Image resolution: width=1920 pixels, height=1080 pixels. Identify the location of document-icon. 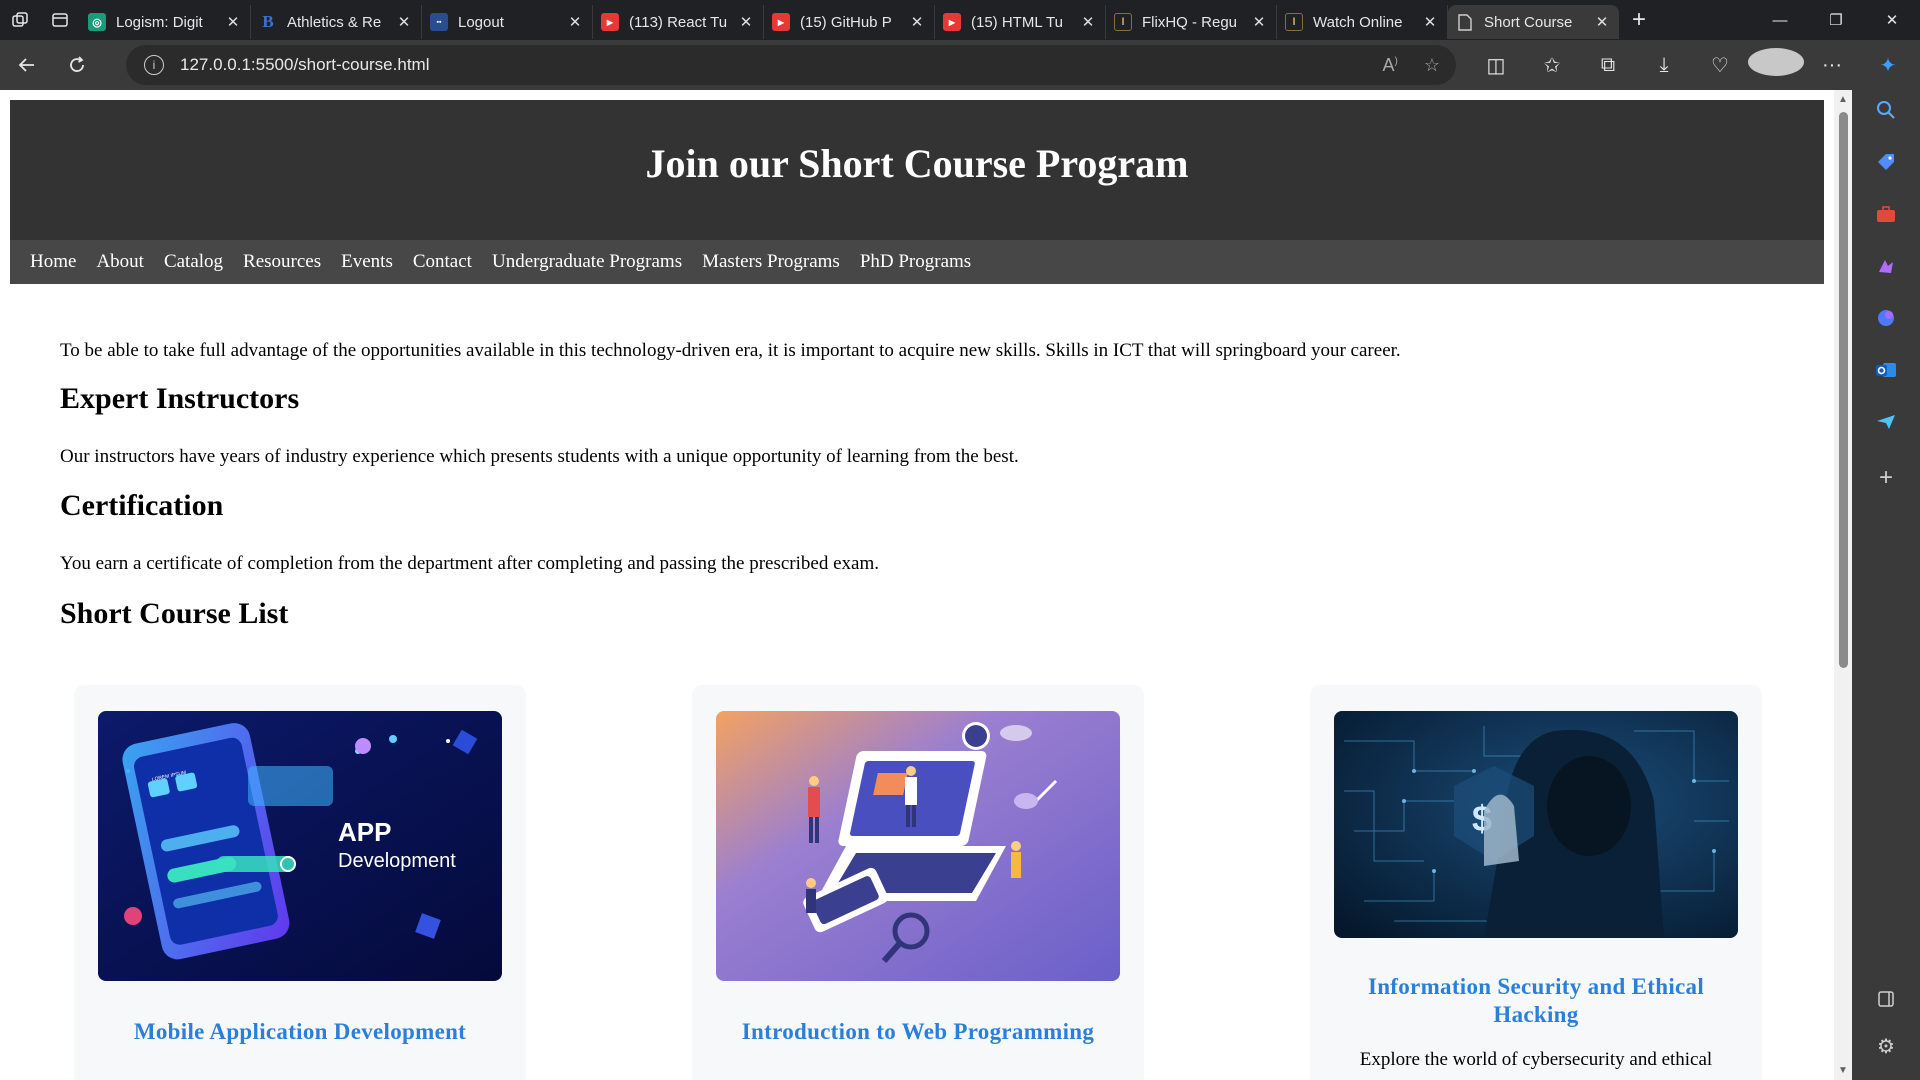
(1465, 22).